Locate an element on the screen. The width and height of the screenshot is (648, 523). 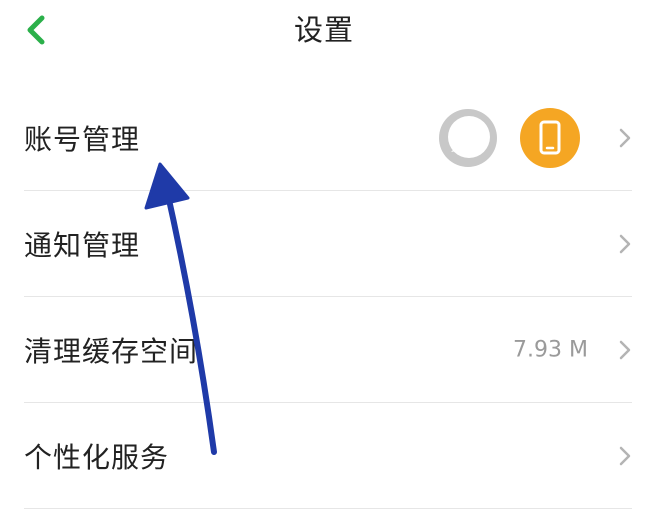
cache-size-value: 7.93 M is located at coordinates (550, 350).